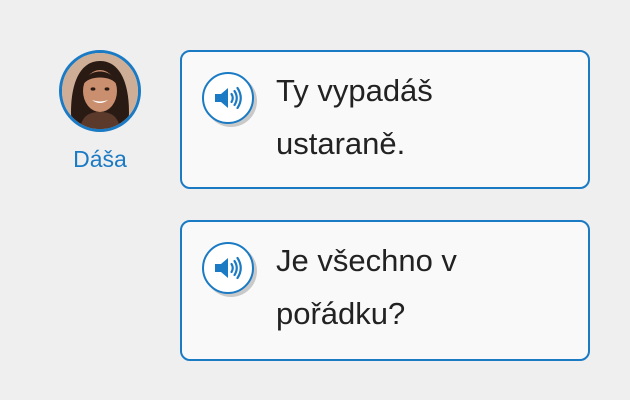  Describe the element at coordinates (366, 287) in the screenshot. I see `message-text: Je všechno v pořádku?` at that location.